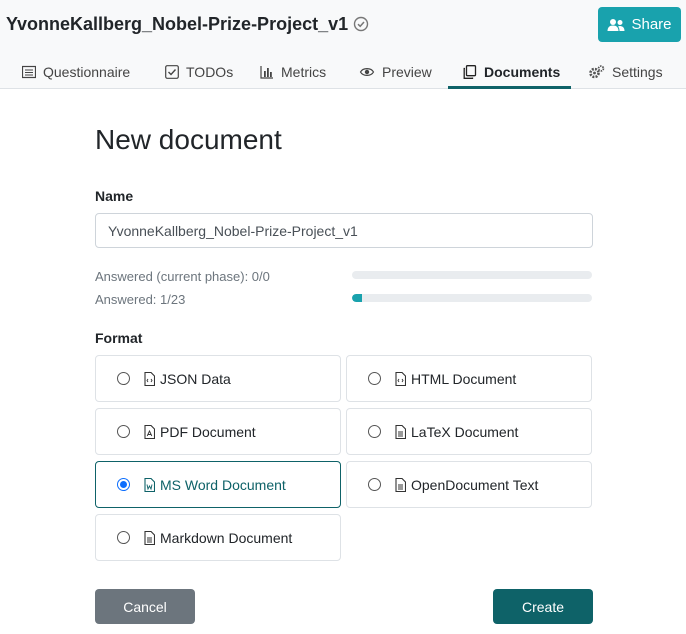  I want to click on check-circle-icon, so click(361, 24).